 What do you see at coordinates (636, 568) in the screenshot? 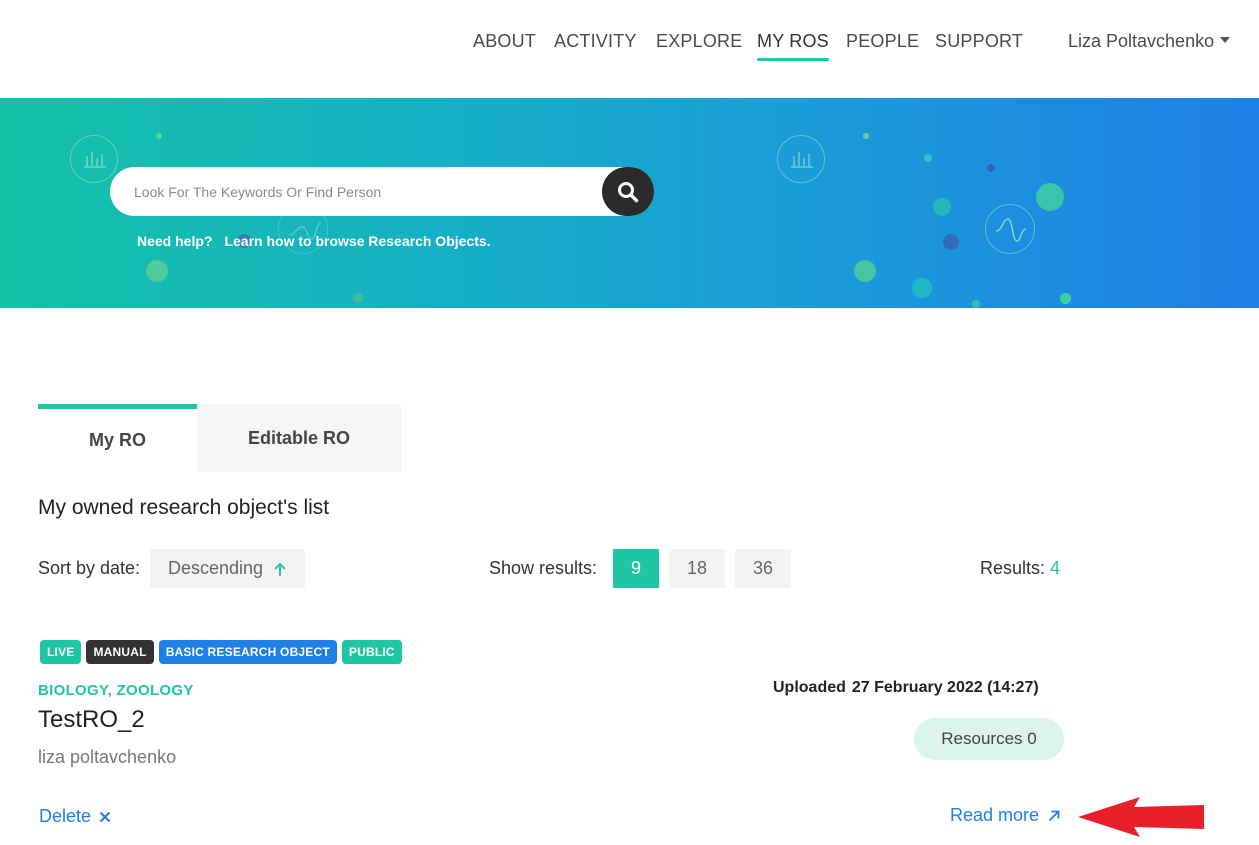
I see `page-size-9: 9` at bounding box center [636, 568].